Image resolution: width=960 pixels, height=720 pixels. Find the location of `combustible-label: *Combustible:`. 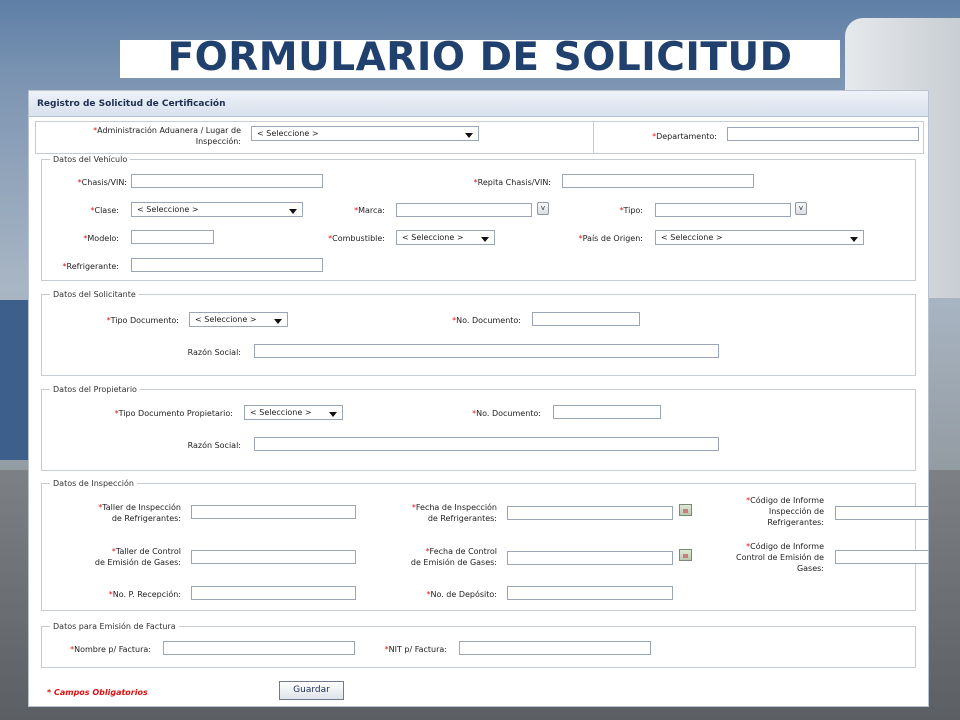

combustible-label: *Combustible: is located at coordinates (356, 238).